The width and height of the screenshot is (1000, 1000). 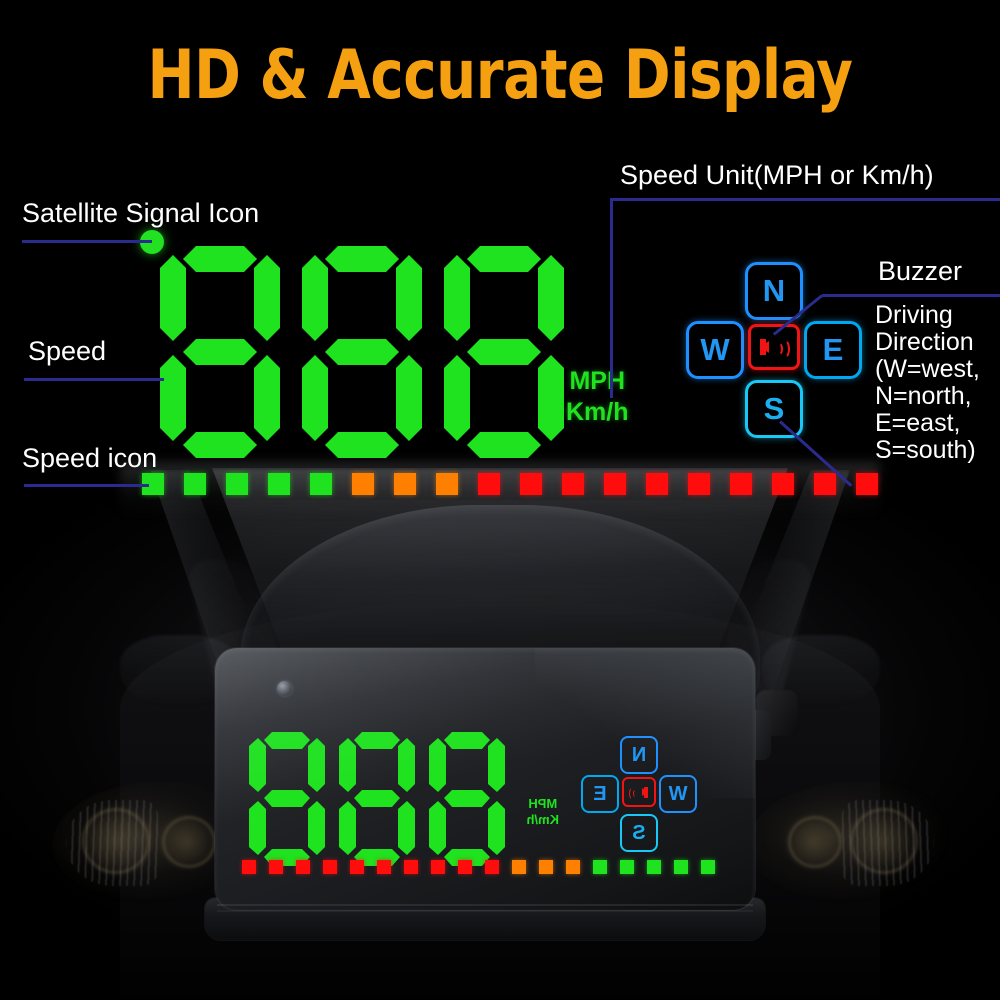 What do you see at coordinates (284, 688) in the screenshot?
I see `light-sensor-icon` at bounding box center [284, 688].